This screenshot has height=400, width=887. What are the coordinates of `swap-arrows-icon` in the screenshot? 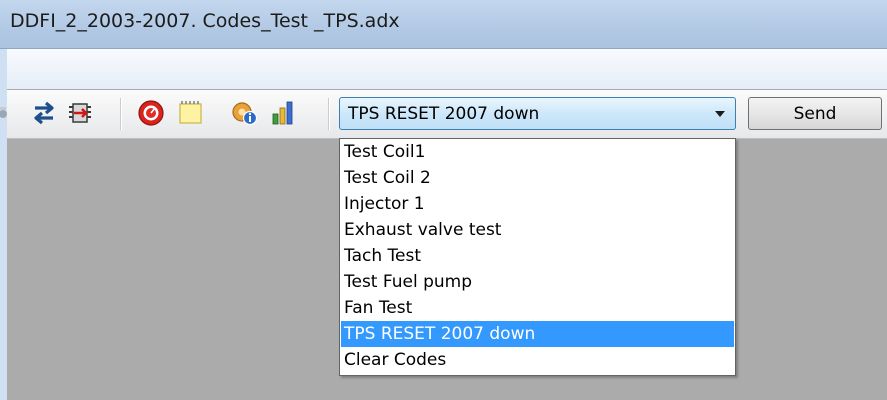 It's located at (44, 113).